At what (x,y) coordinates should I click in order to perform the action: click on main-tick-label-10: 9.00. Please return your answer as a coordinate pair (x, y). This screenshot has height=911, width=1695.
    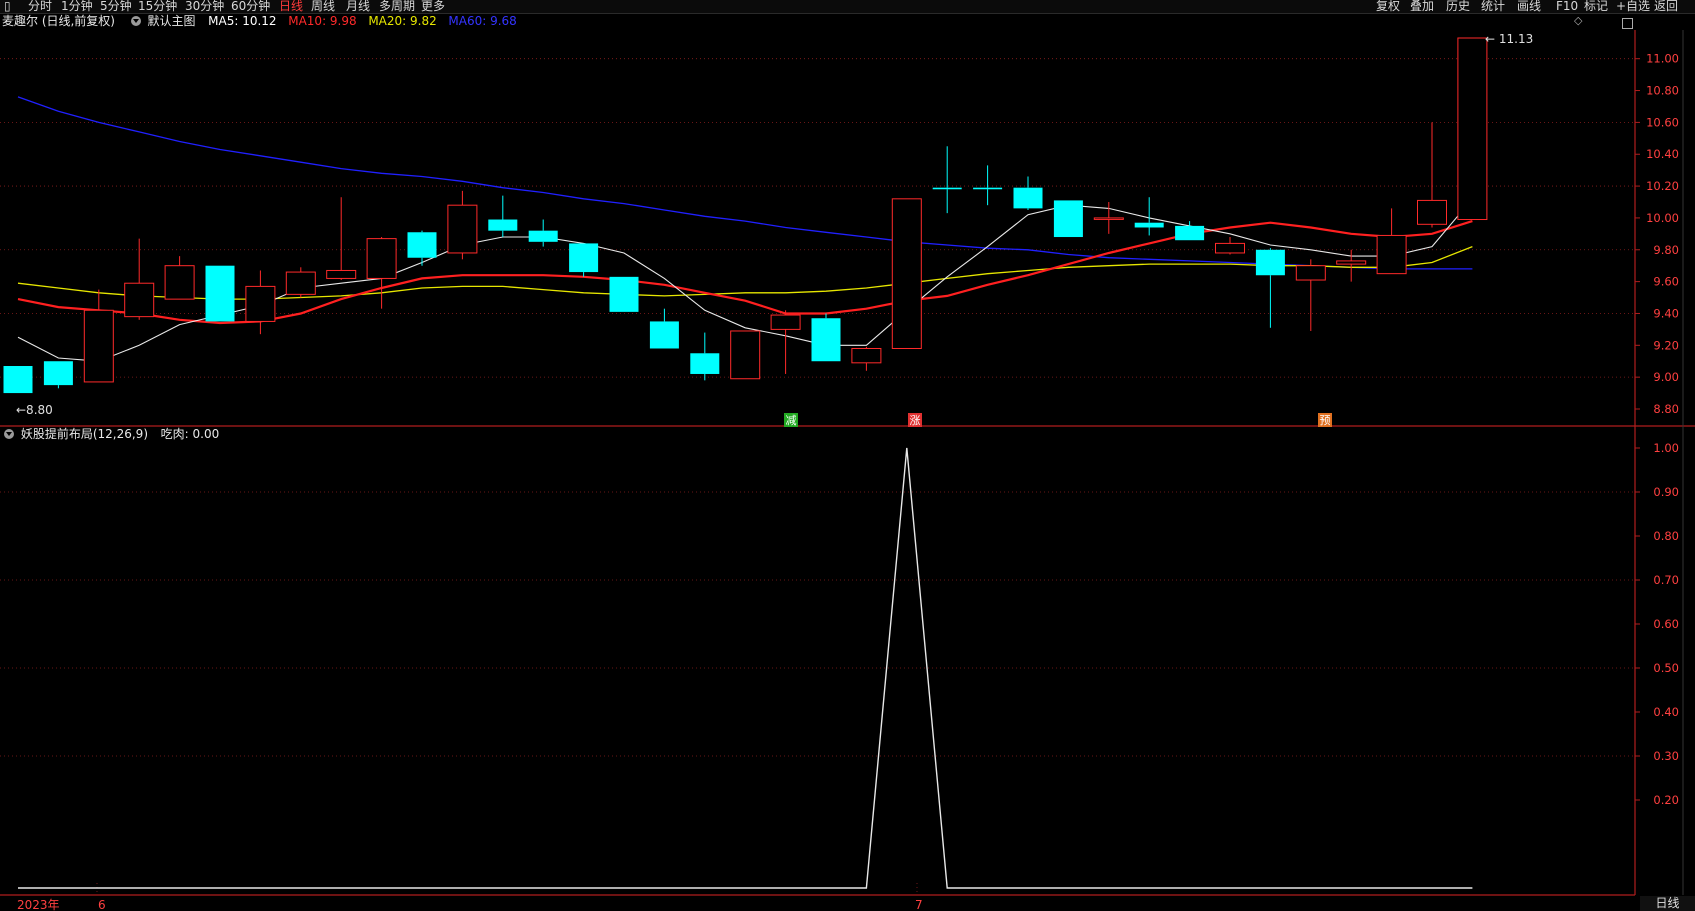
    Looking at the image, I should click on (1666, 377).